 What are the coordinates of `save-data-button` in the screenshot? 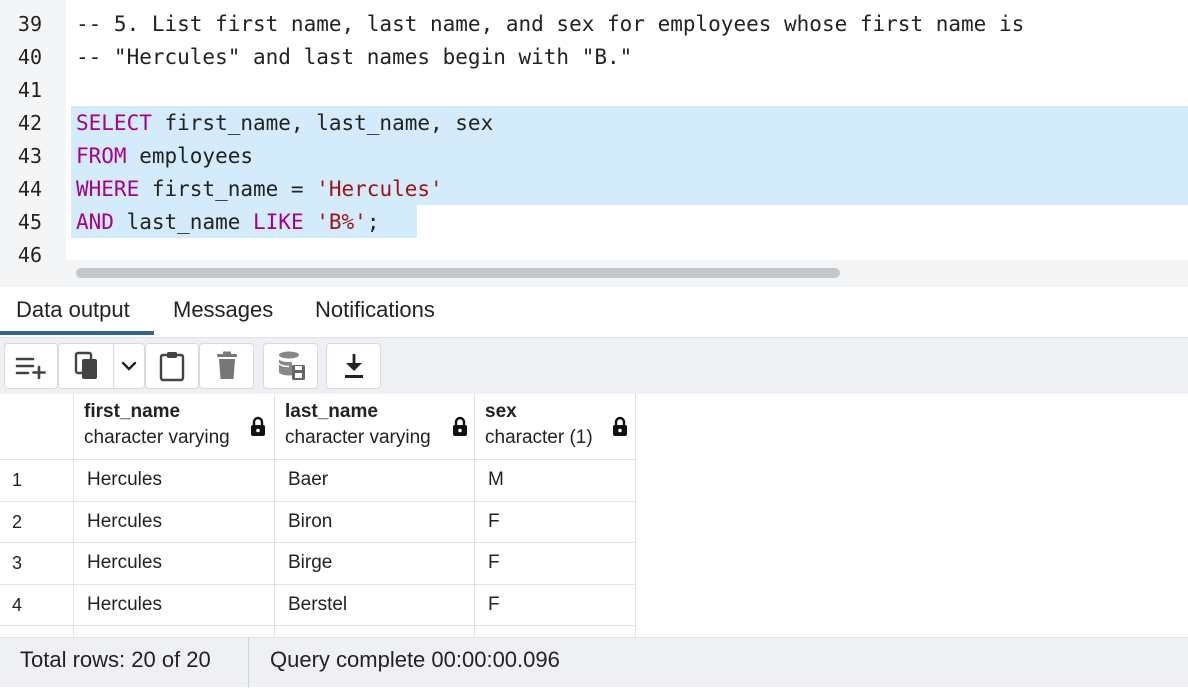 It's located at (290, 366).